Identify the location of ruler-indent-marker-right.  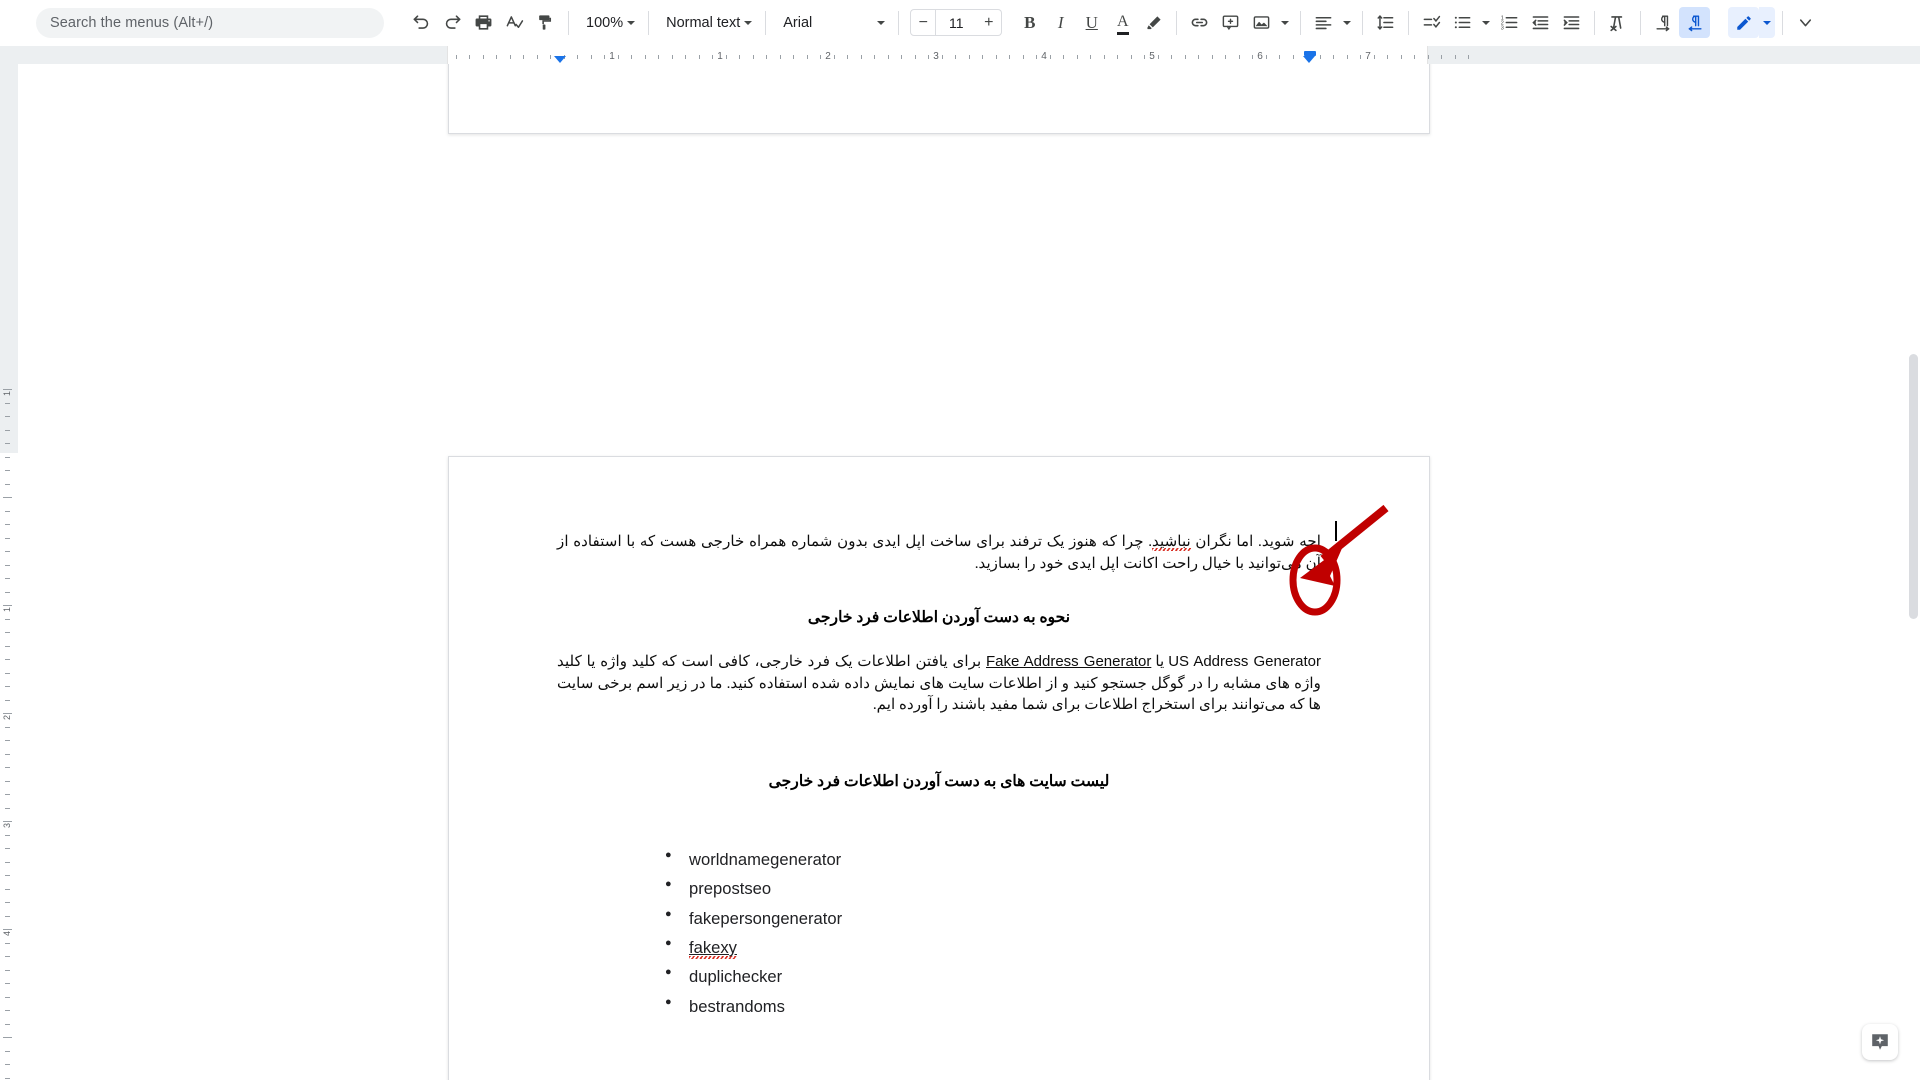
(1309, 59).